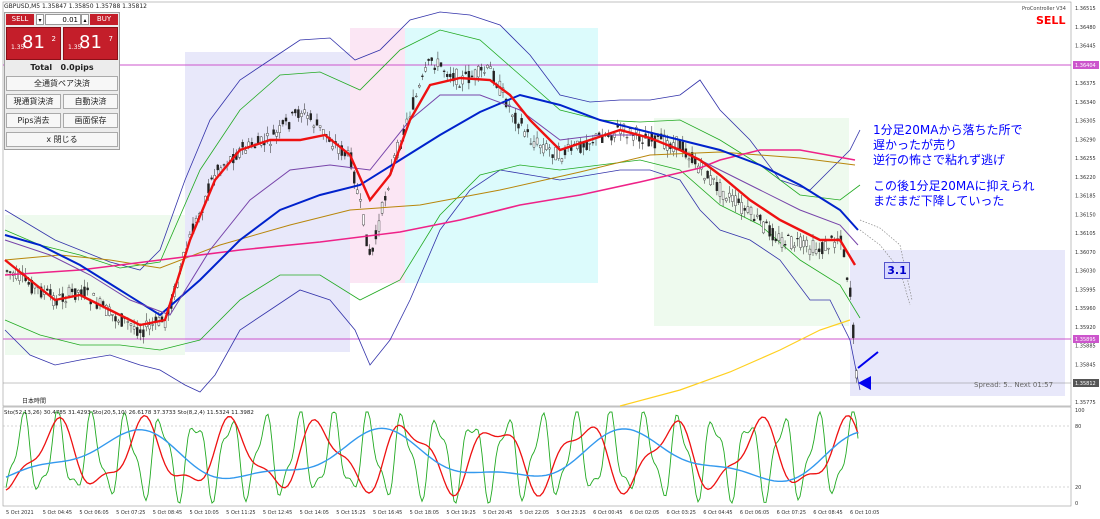 The height and width of the screenshot is (519, 1100). Describe the element at coordinates (90, 120) in the screenshot. I see `screen-save-button: 画面保存` at that location.